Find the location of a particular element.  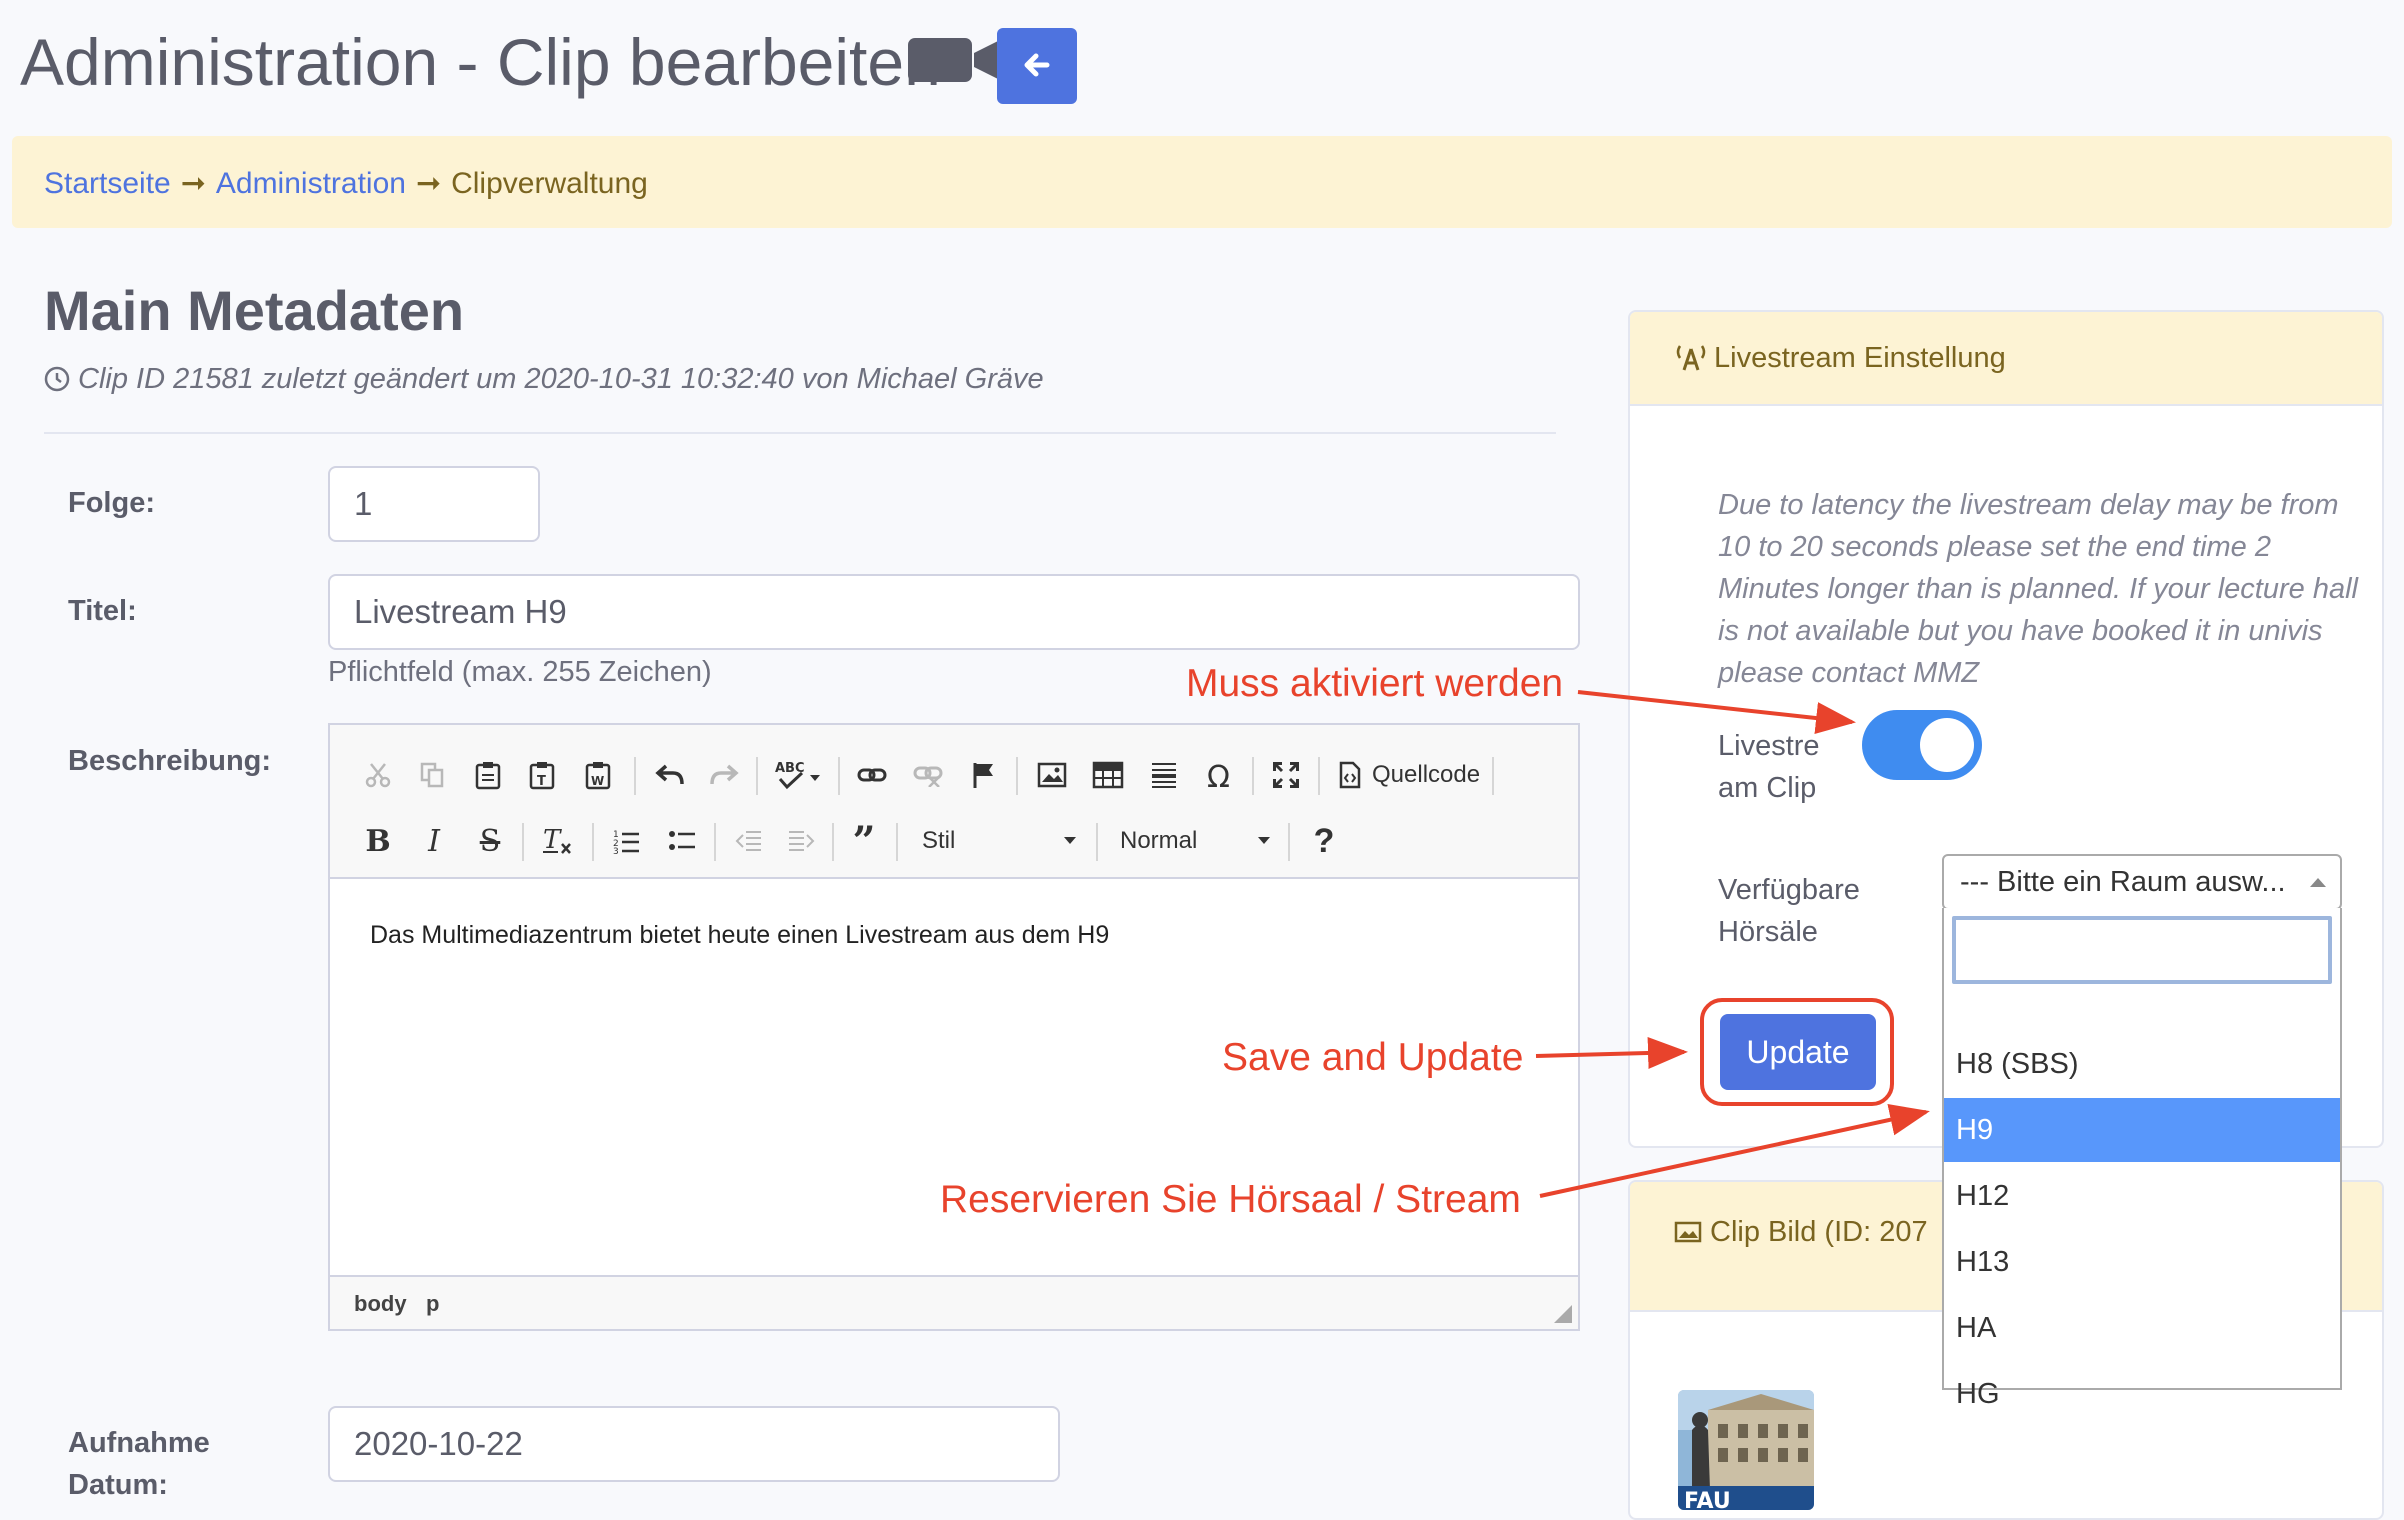

beschreibung-label: Beschreibung: is located at coordinates (170, 761).